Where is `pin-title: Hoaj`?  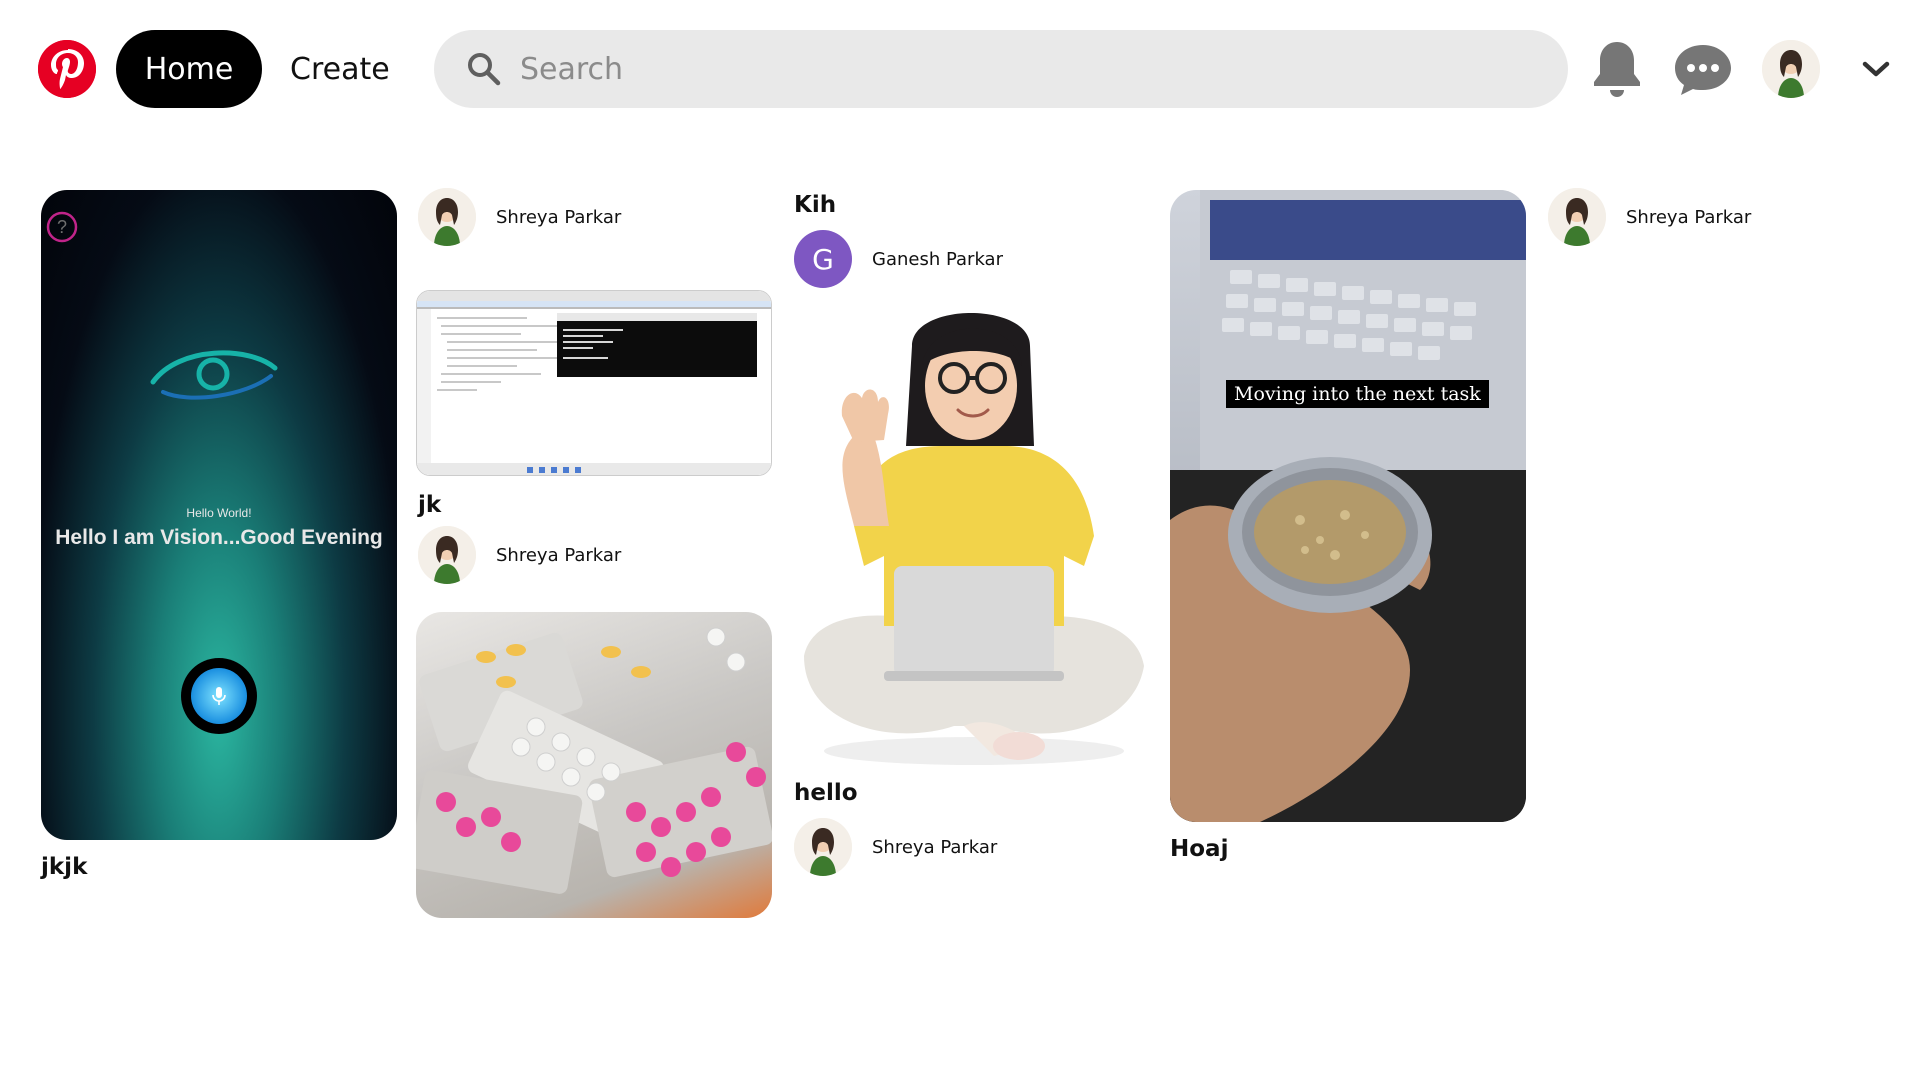 pin-title: Hoaj is located at coordinates (1199, 849).